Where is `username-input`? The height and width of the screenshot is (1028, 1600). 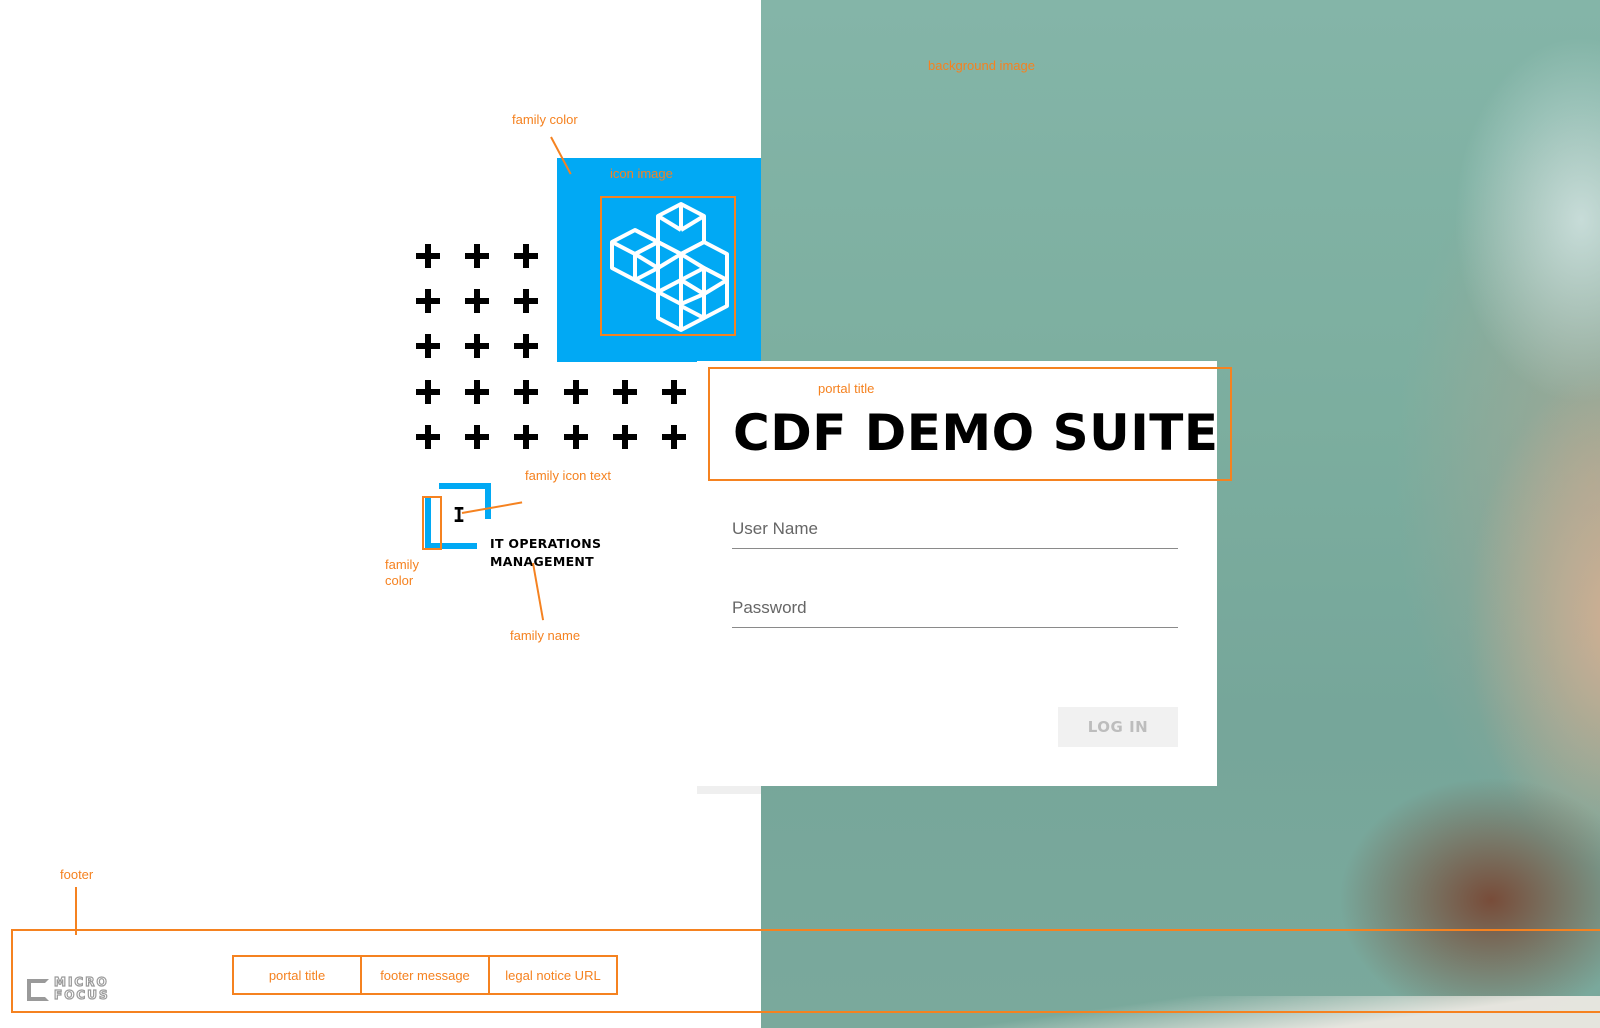 username-input is located at coordinates (955, 529).